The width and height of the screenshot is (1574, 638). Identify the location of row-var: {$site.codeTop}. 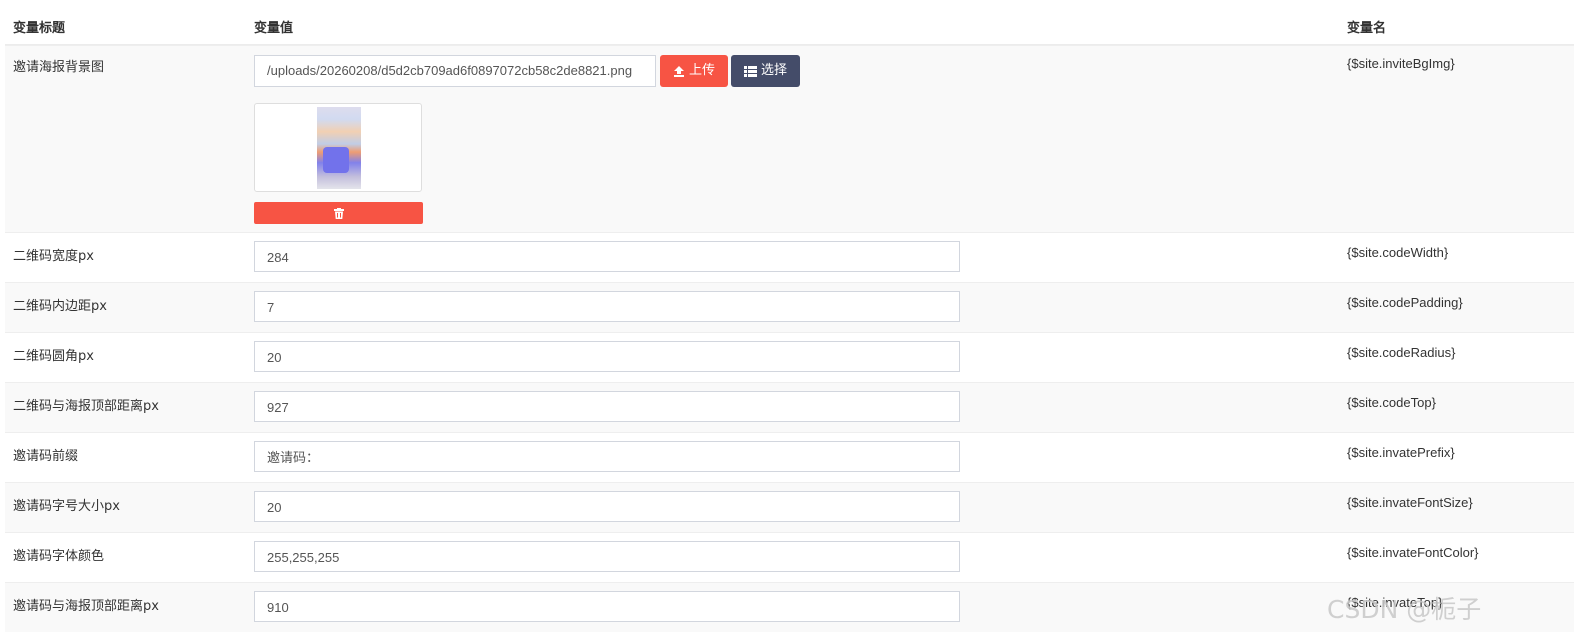
(1391, 402).